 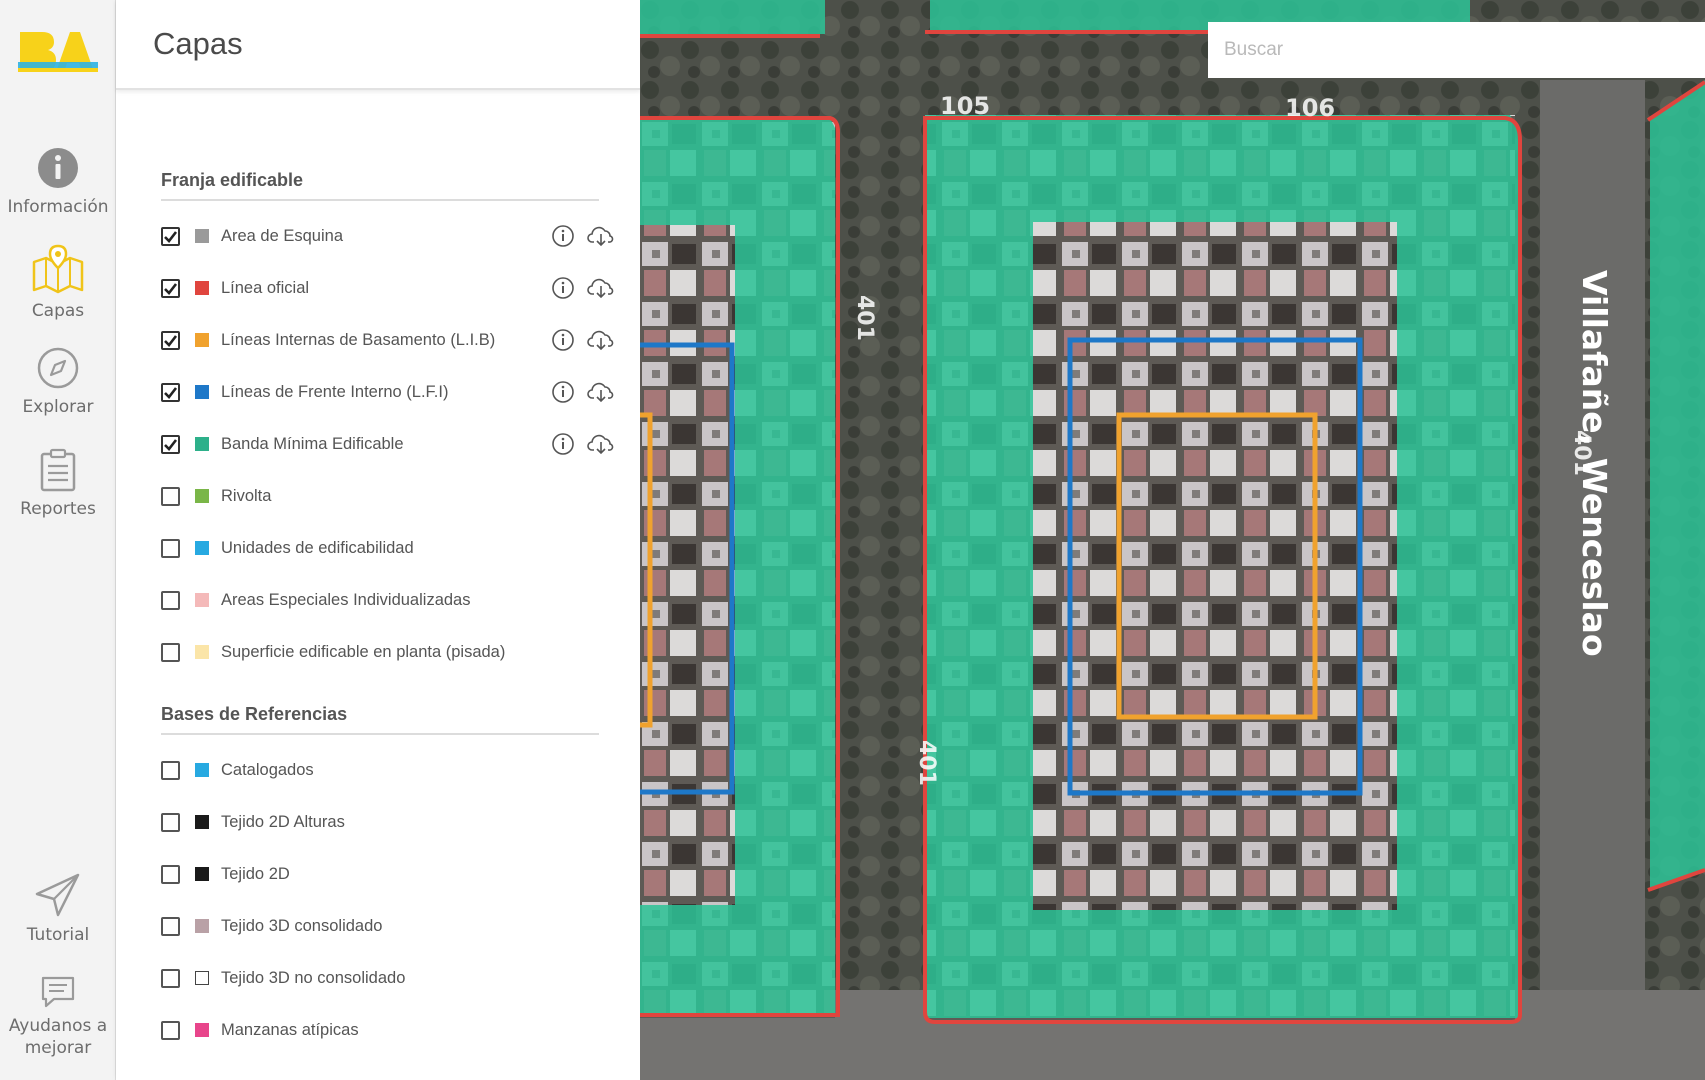 I want to click on rail-item-feedback: Ayudanos a mejorar, so click(x=58, y=1017).